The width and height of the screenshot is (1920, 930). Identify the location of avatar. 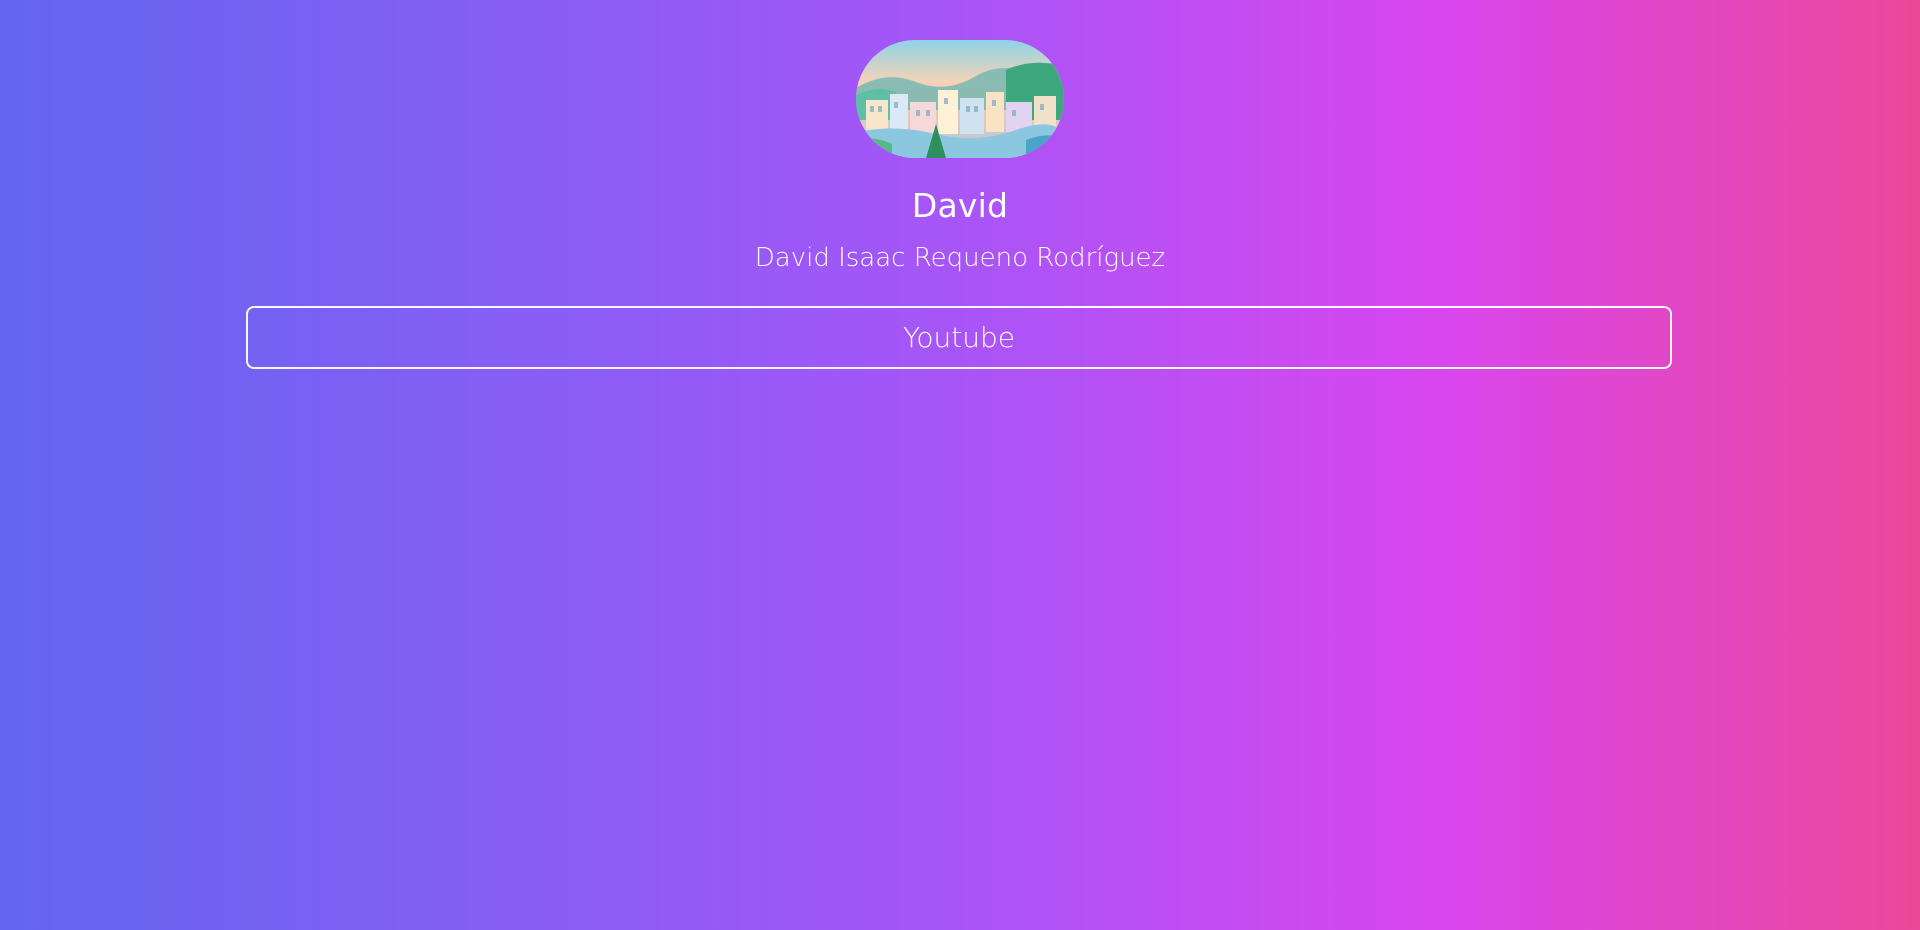
(960, 99).